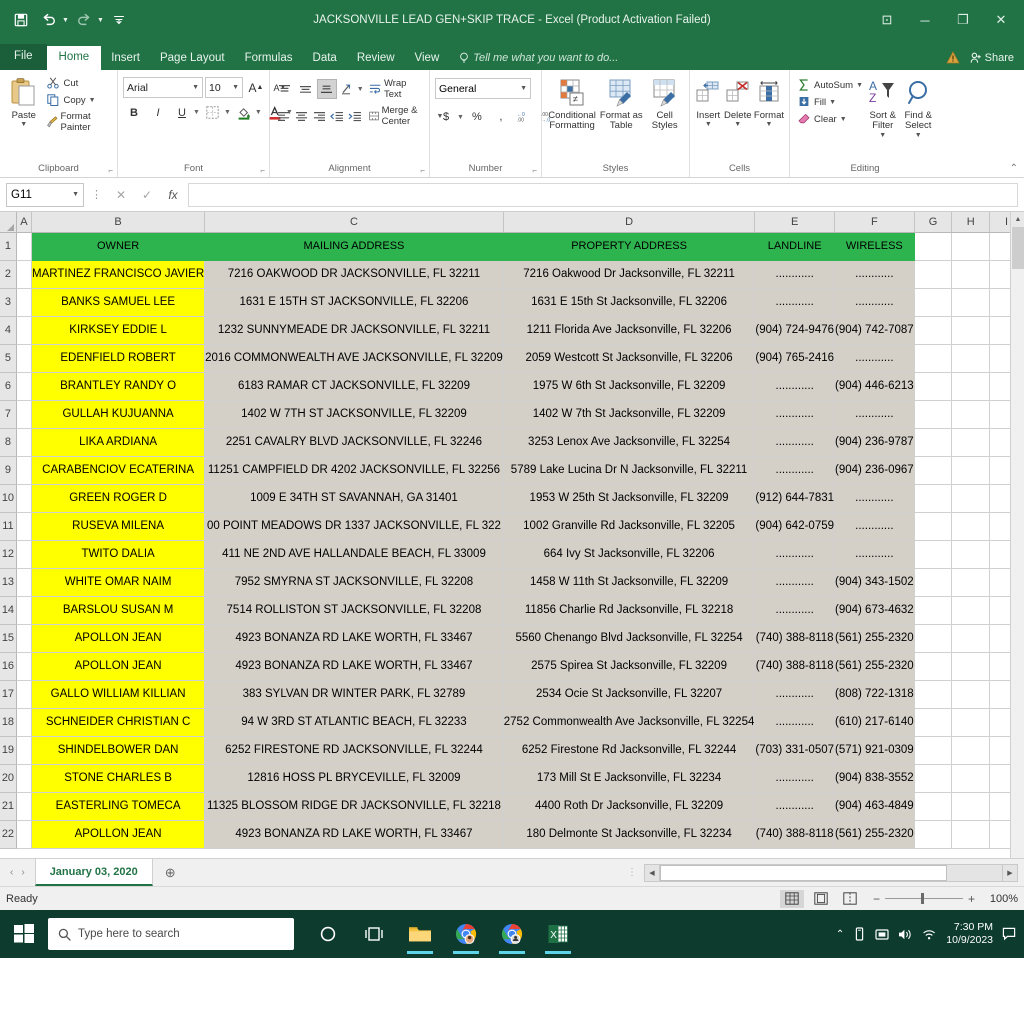 The image size is (1024, 1024). What do you see at coordinates (970, 526) in the screenshot?
I see `cell-h11` at bounding box center [970, 526].